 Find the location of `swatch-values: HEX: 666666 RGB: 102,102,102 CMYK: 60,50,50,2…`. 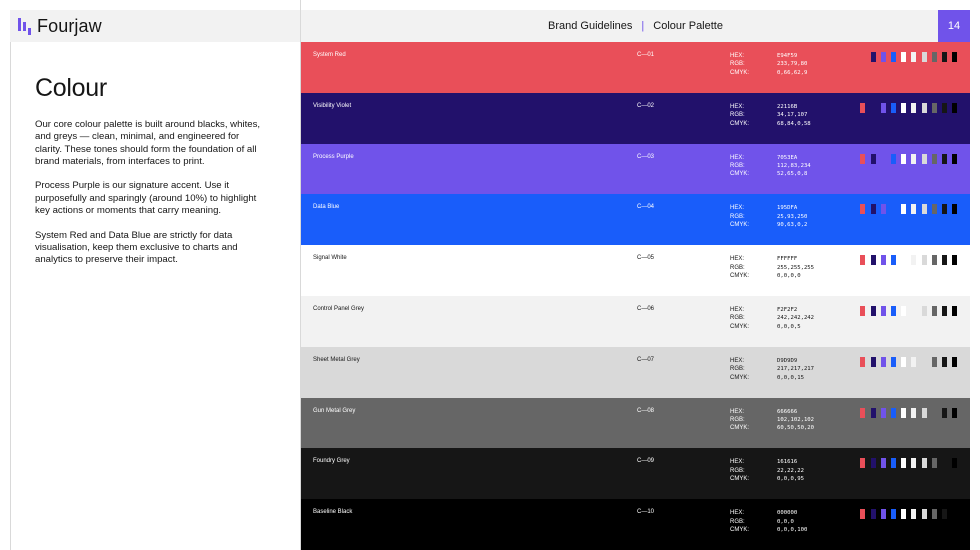

swatch-values: HEX: 666666 RGB: 102,102,102 CMYK: 60,50,50,2… is located at coordinates (772, 420).